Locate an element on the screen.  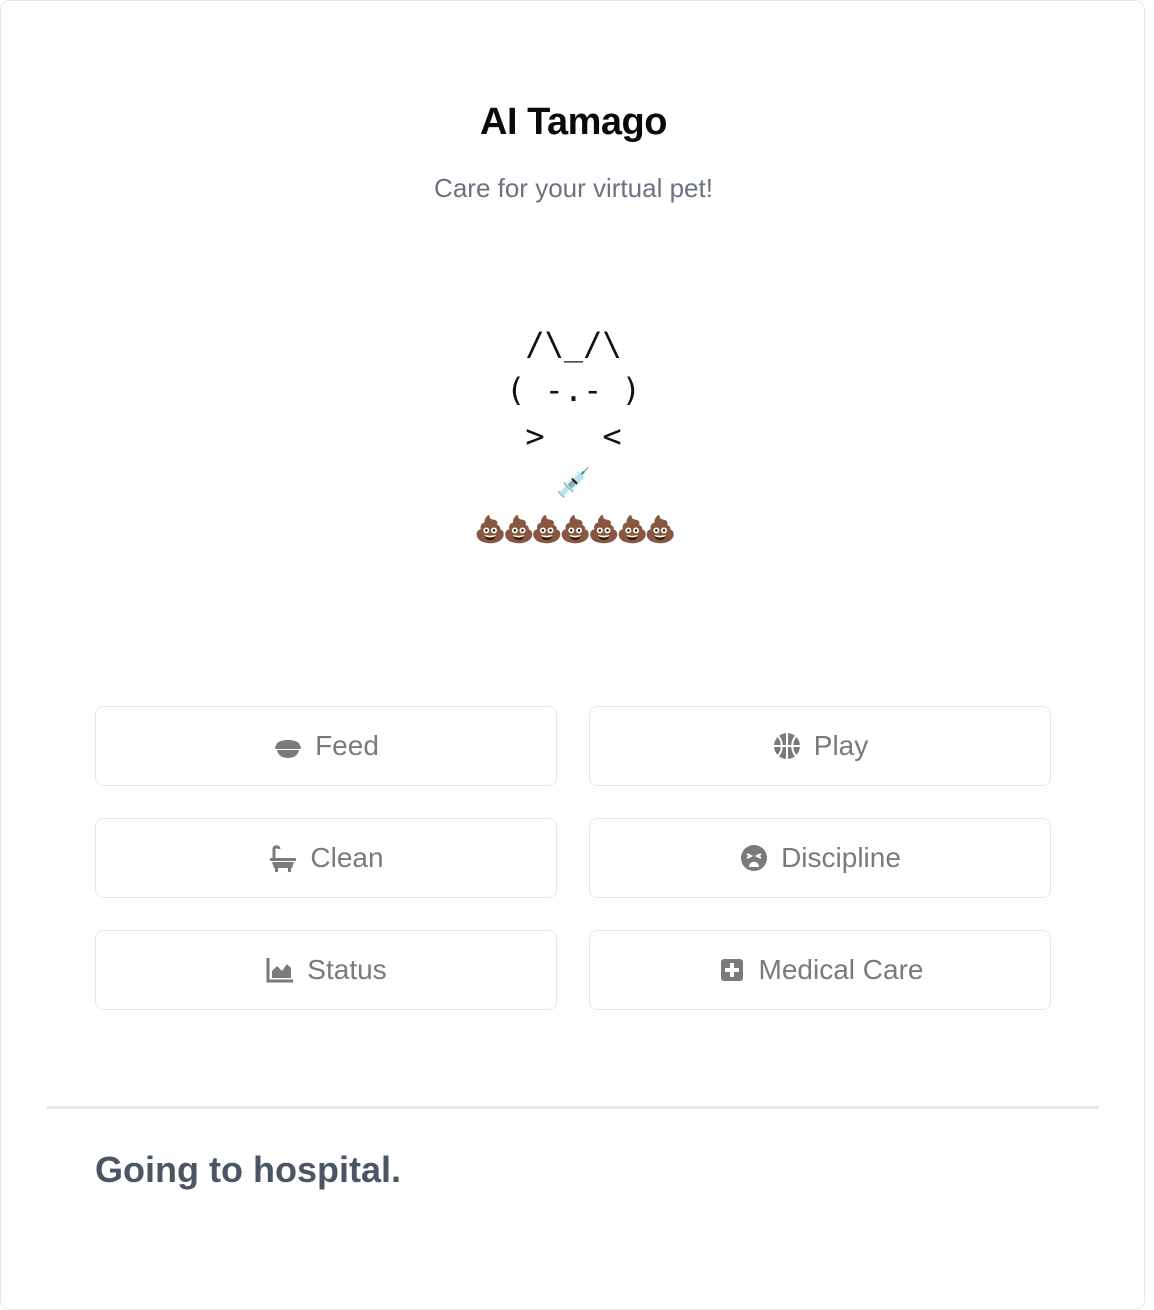
bath-icon is located at coordinates (283, 858).